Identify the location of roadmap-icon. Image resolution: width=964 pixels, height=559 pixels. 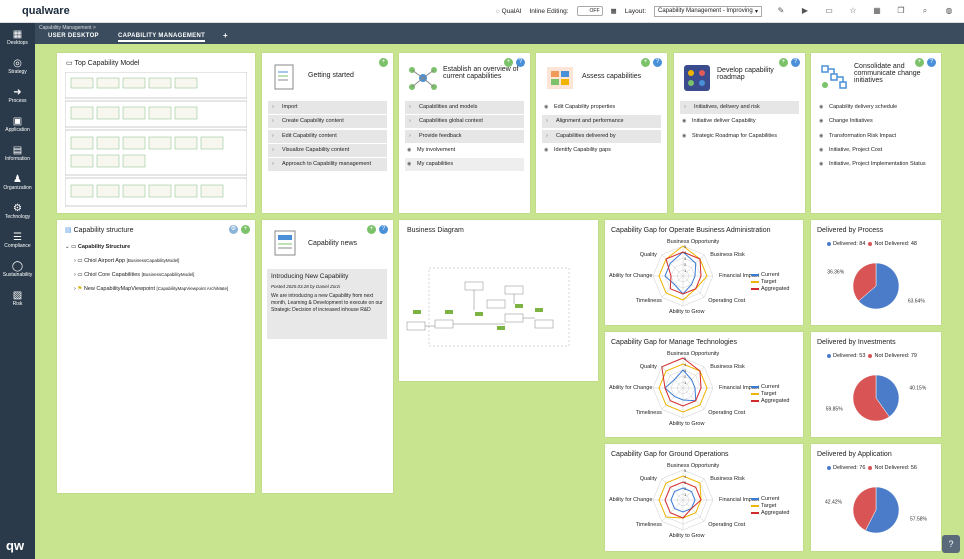
(697, 78).